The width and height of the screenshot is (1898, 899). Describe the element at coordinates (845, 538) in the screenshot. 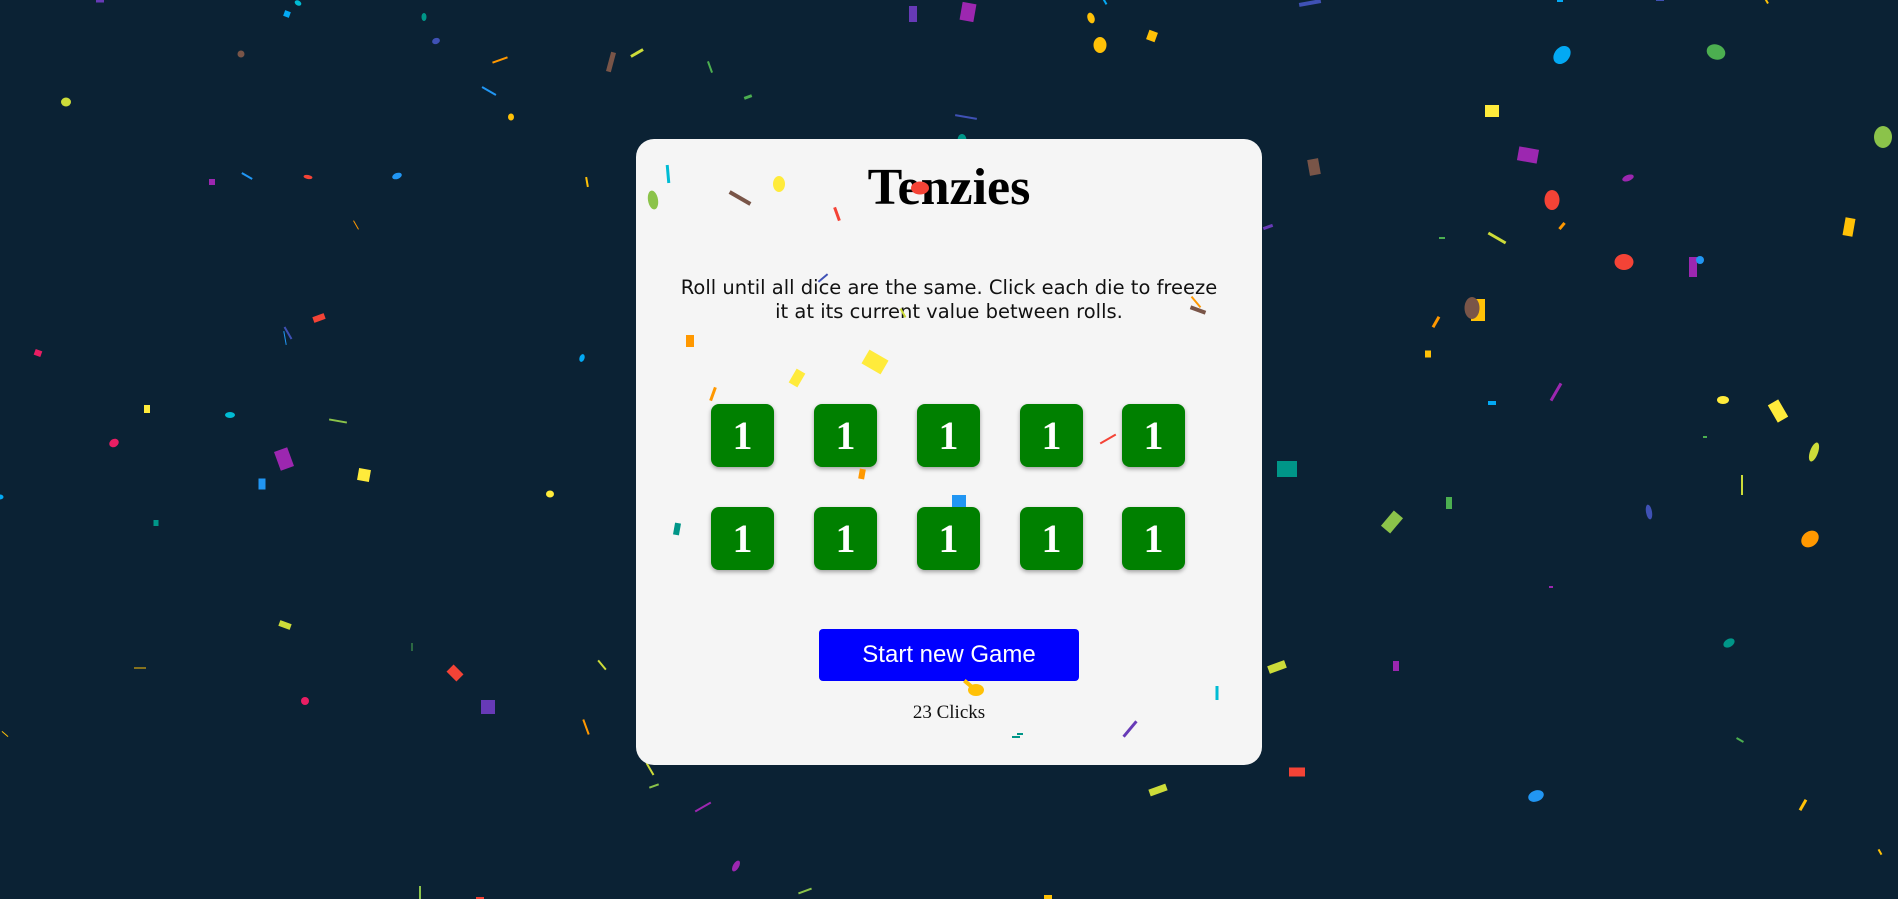

I see `die-7: 1` at that location.